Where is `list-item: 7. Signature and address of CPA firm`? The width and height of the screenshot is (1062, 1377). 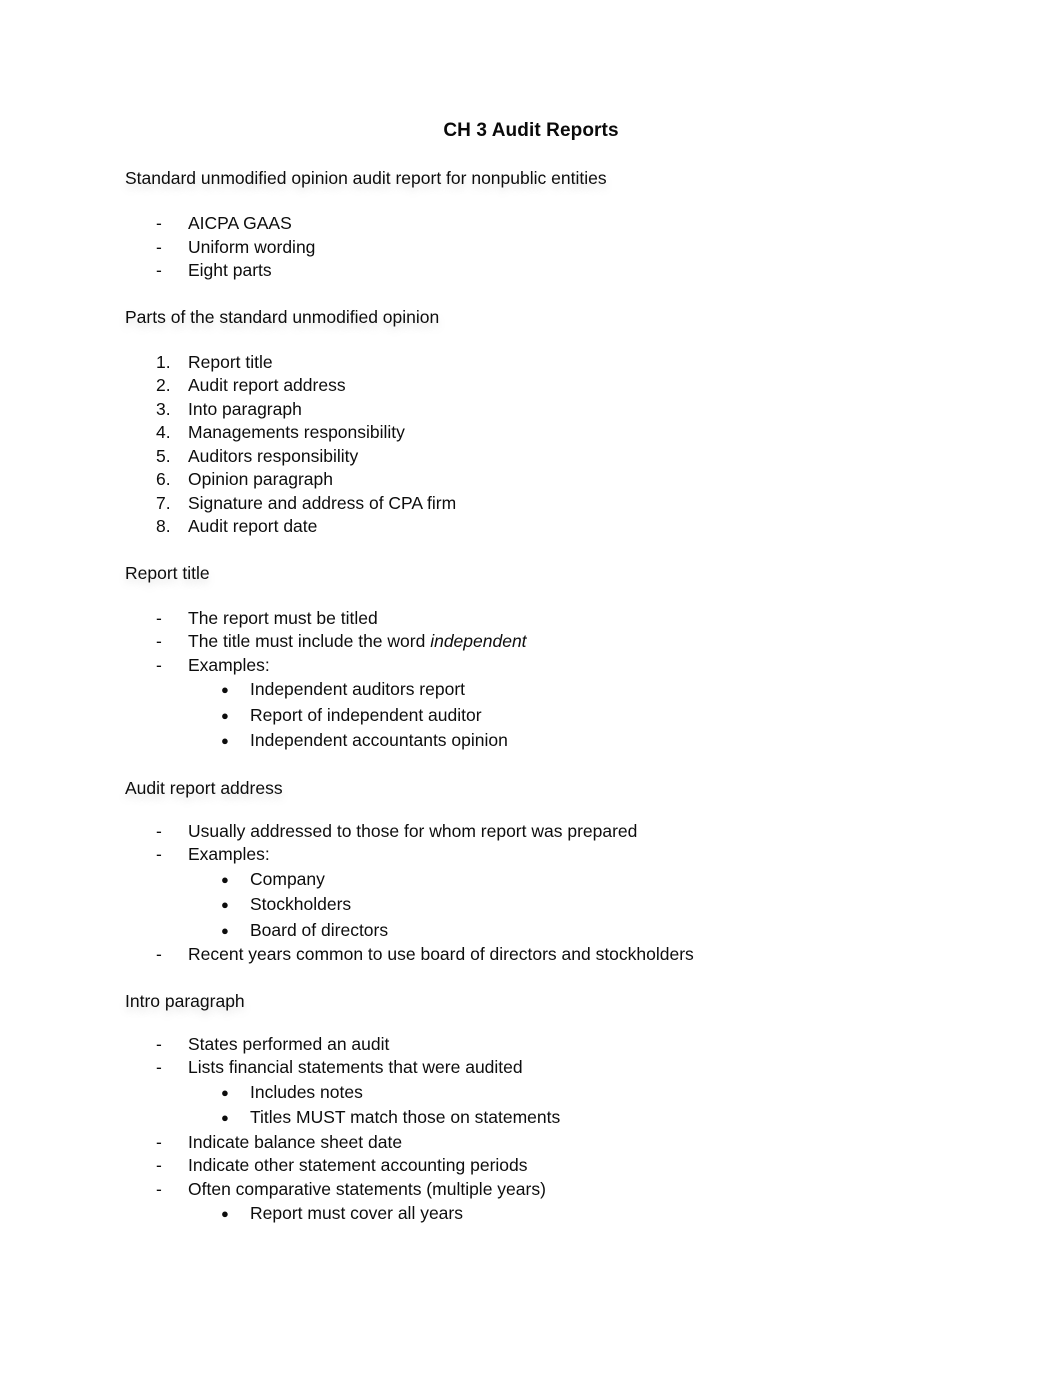
list-item: 7. Signature and address of CPA firm is located at coordinates (555, 504).